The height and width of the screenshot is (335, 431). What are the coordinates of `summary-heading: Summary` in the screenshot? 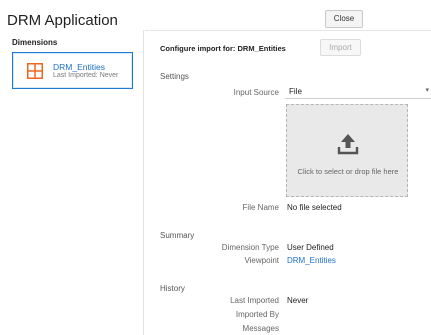 It's located at (177, 235).